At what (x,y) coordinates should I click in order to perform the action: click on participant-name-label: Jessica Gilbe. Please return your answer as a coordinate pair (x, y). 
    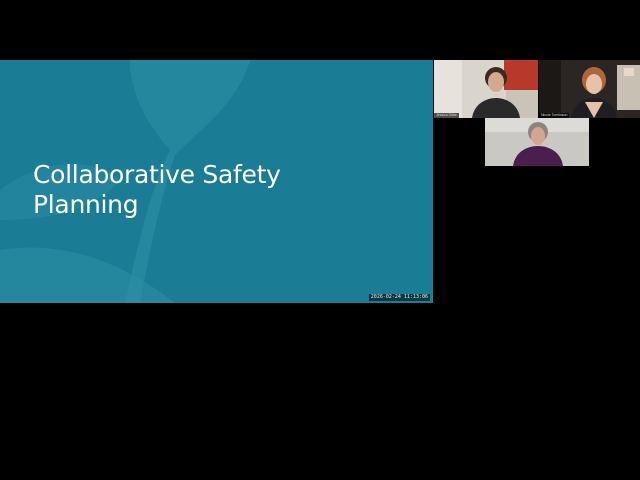
    Looking at the image, I should click on (446, 115).